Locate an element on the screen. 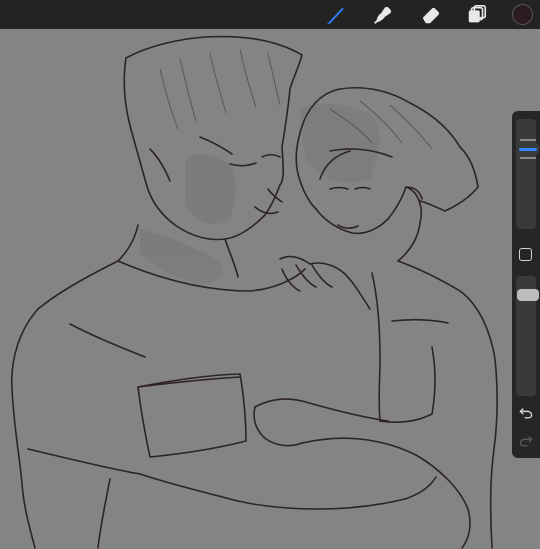 The image size is (540, 549). smudge-icon is located at coordinates (383, 15).